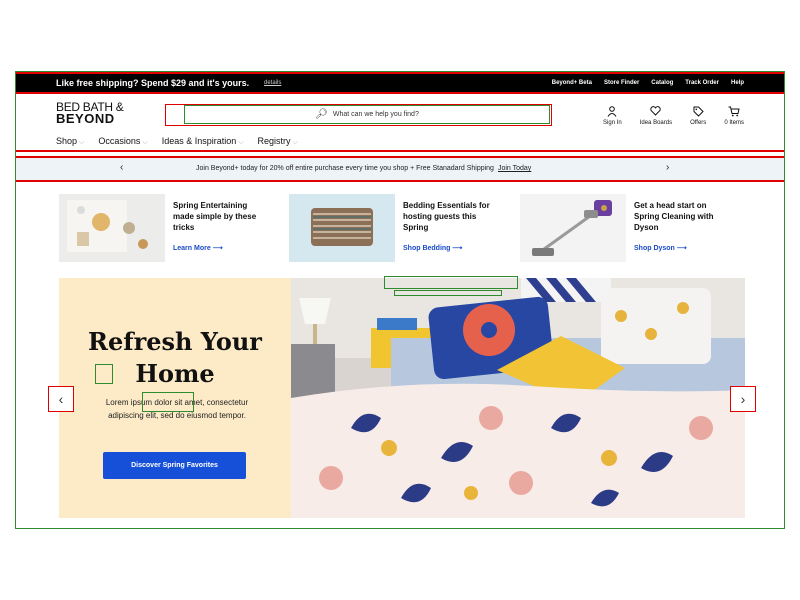 This screenshot has height=600, width=800. I want to click on offers-label: Offers, so click(698, 123).